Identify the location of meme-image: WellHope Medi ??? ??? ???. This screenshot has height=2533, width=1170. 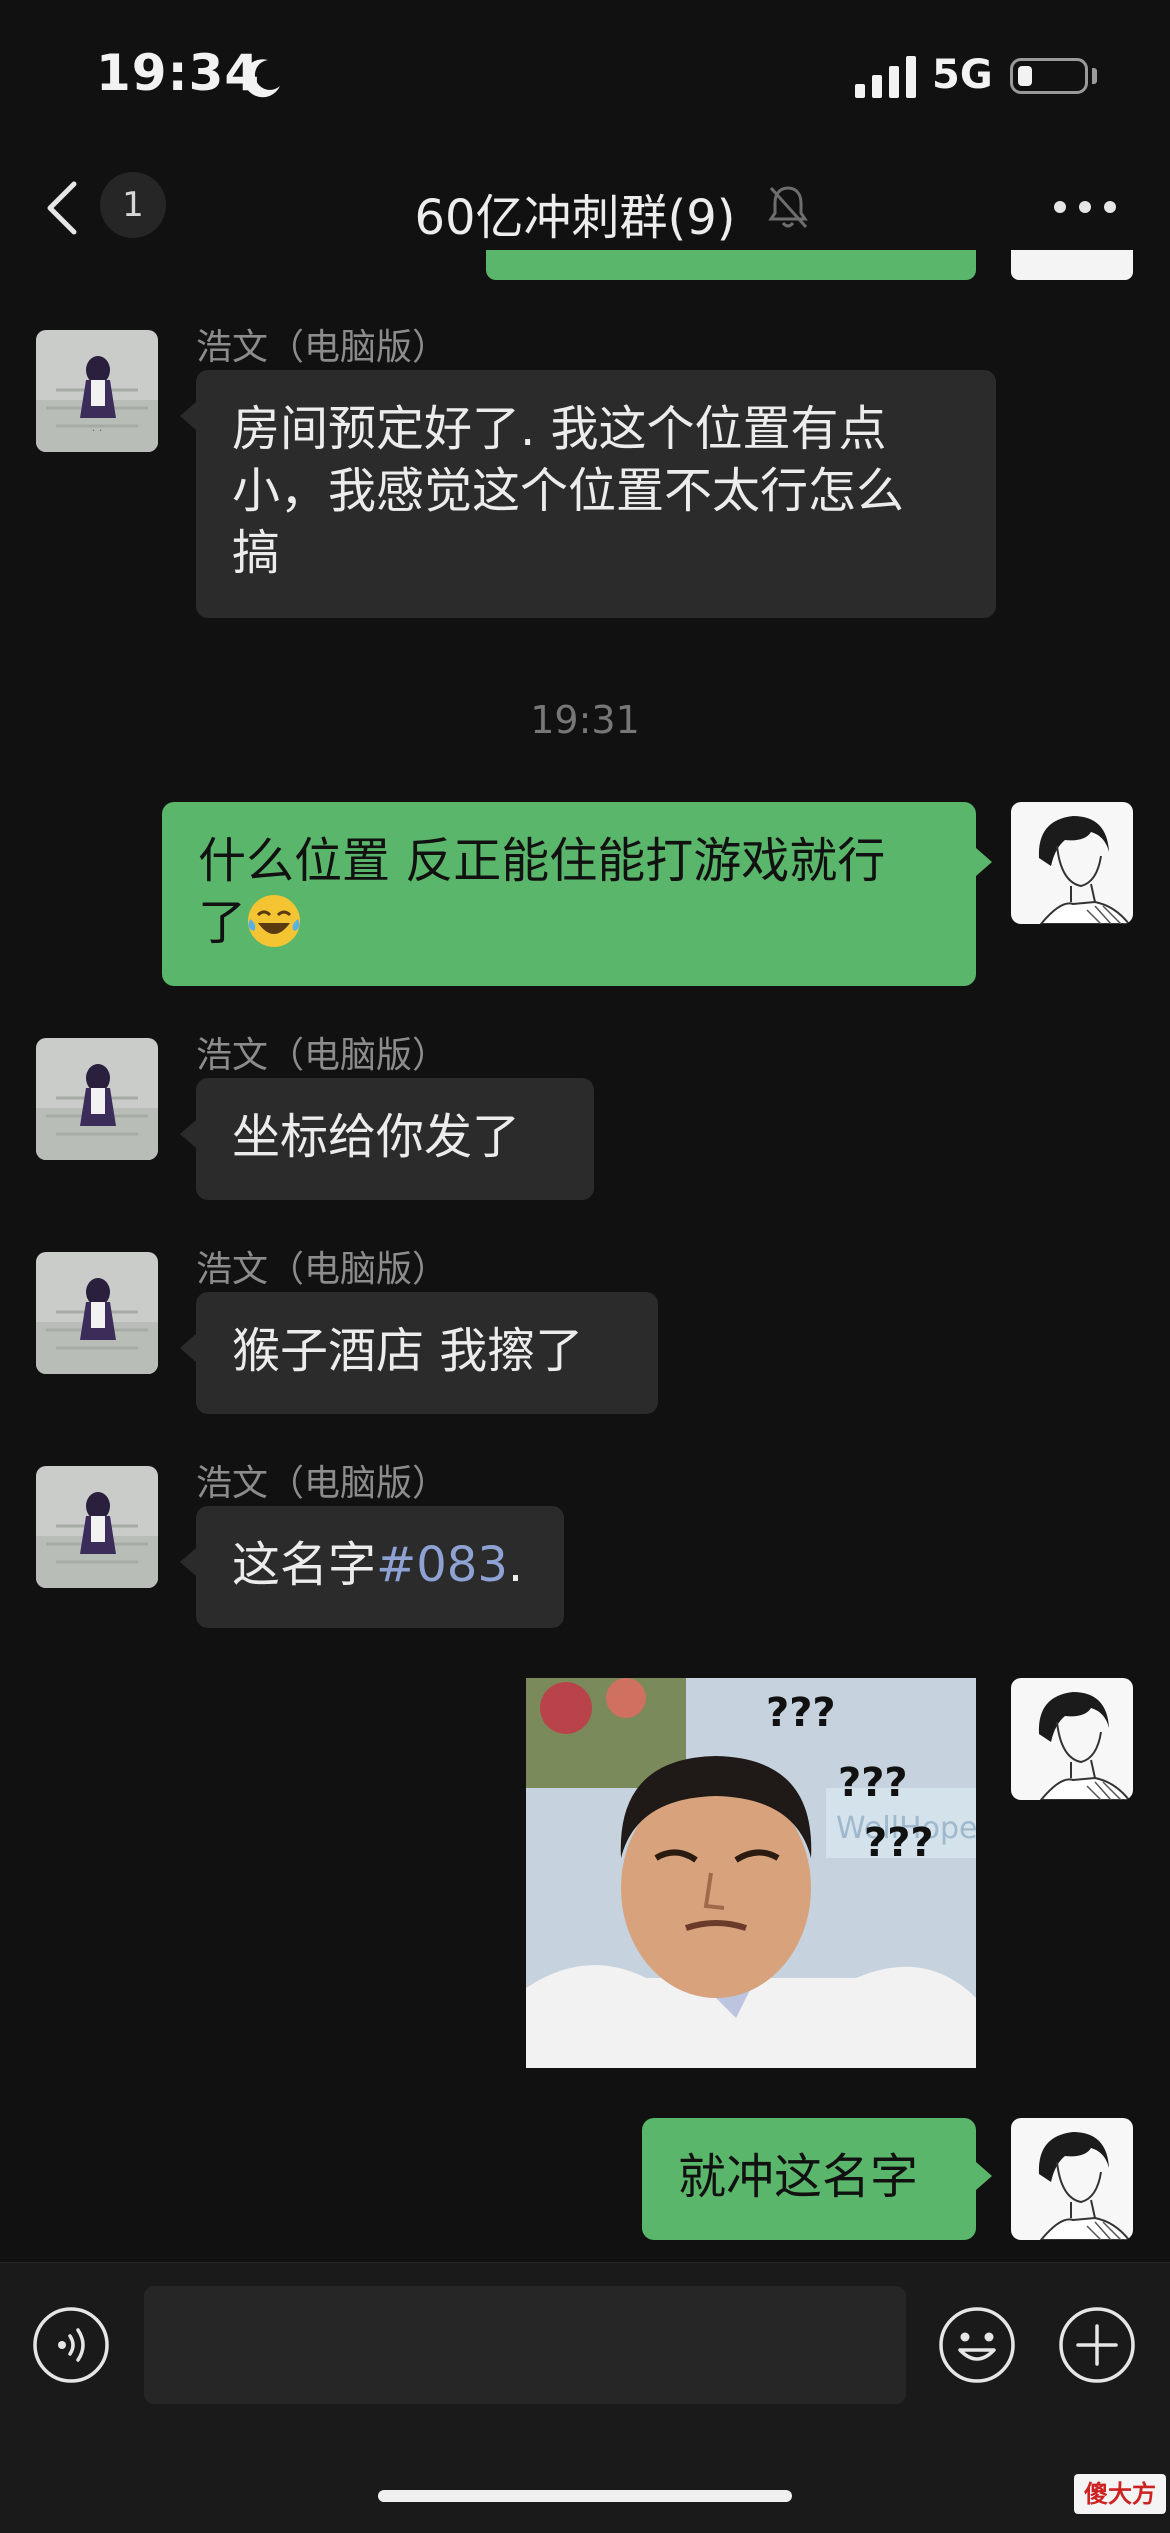
(751, 1873).